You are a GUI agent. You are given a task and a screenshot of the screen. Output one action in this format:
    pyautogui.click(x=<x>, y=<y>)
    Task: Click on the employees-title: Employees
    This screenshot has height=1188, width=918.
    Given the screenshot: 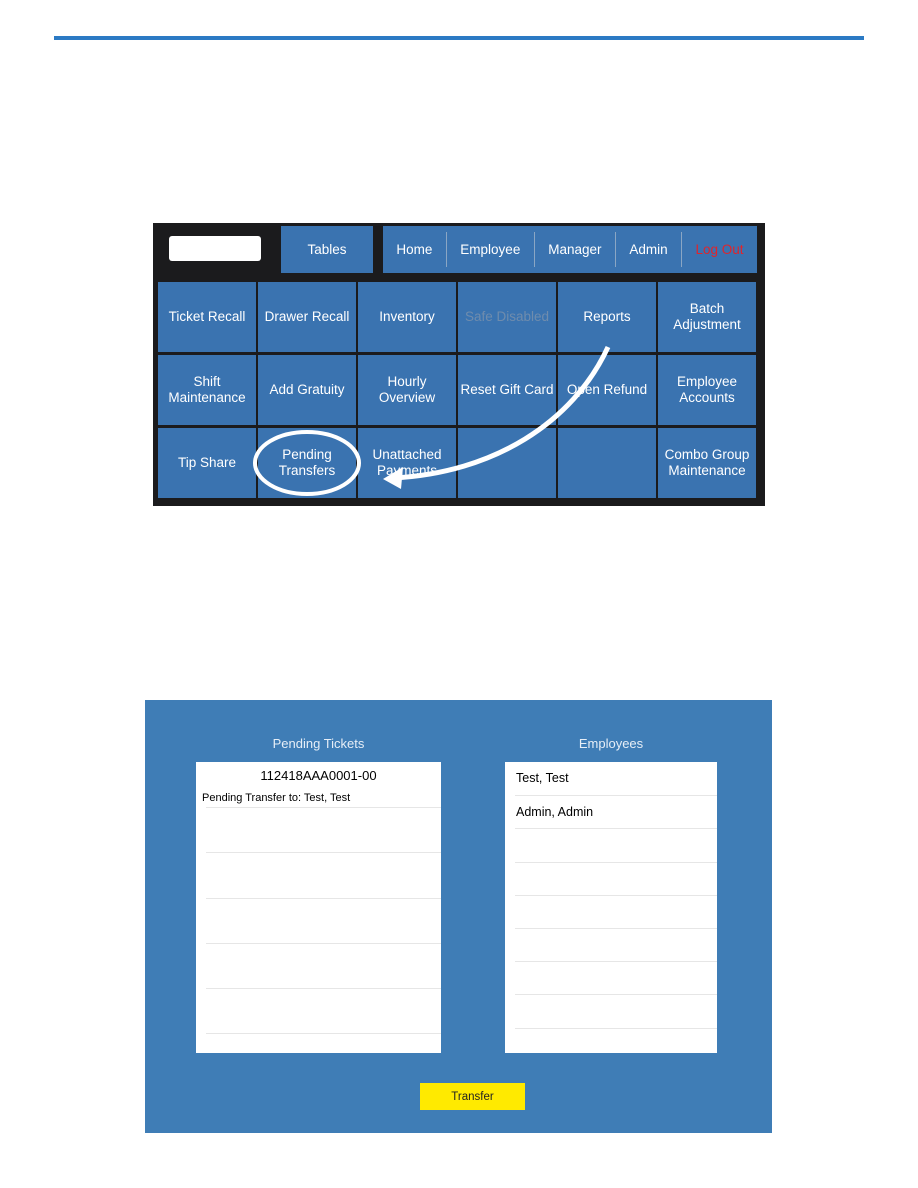 What is the action you would take?
    pyautogui.click(x=611, y=743)
    